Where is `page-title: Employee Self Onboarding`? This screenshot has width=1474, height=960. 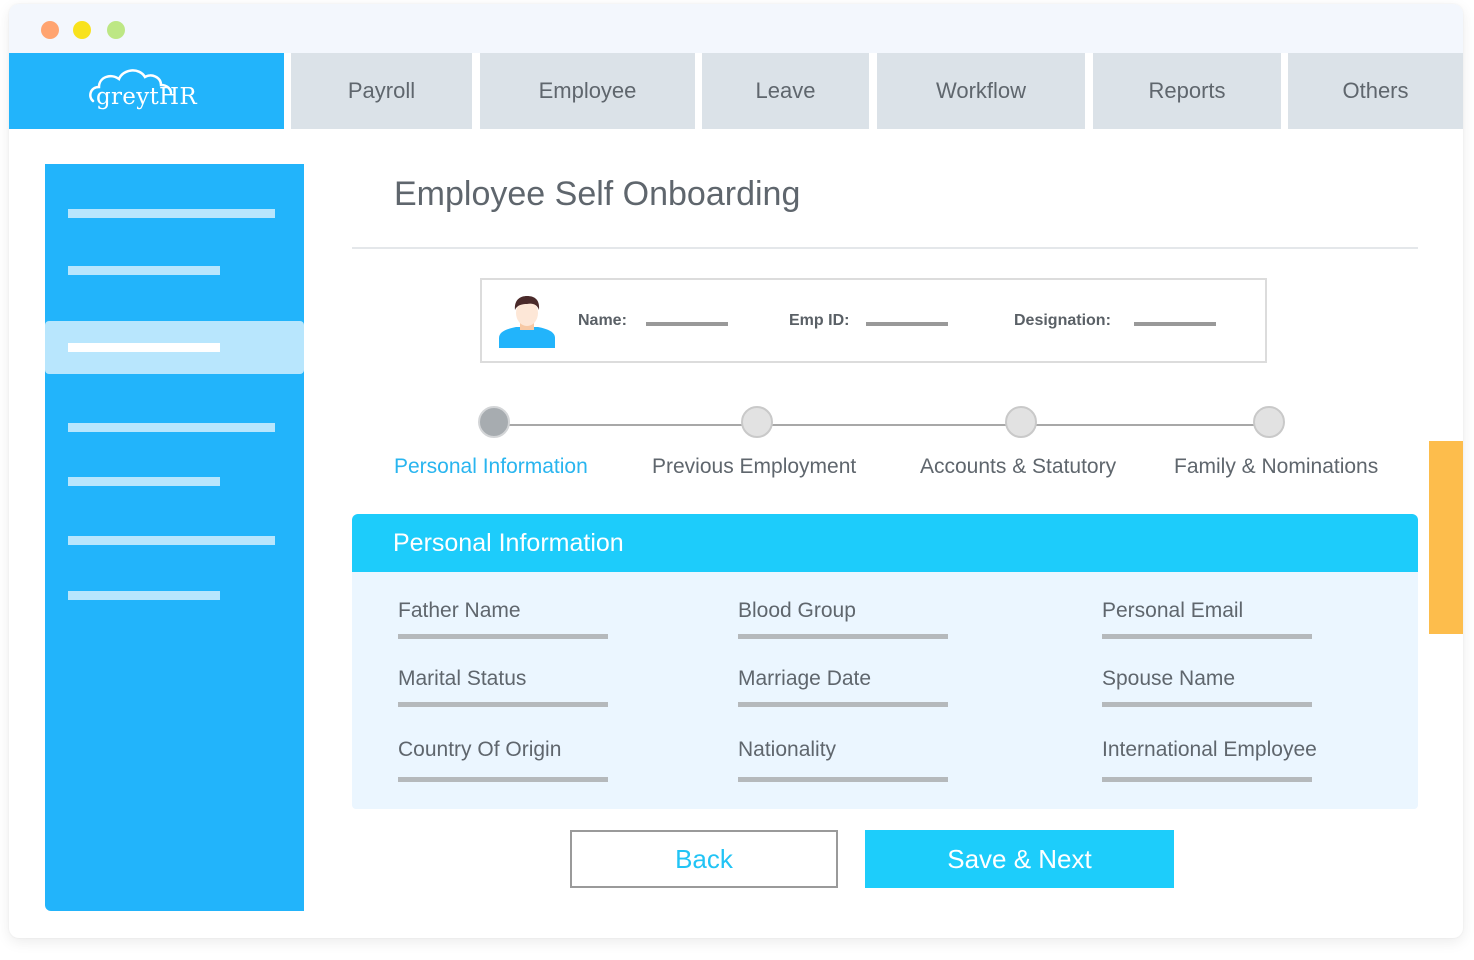 page-title: Employee Self Onboarding is located at coordinates (597, 194).